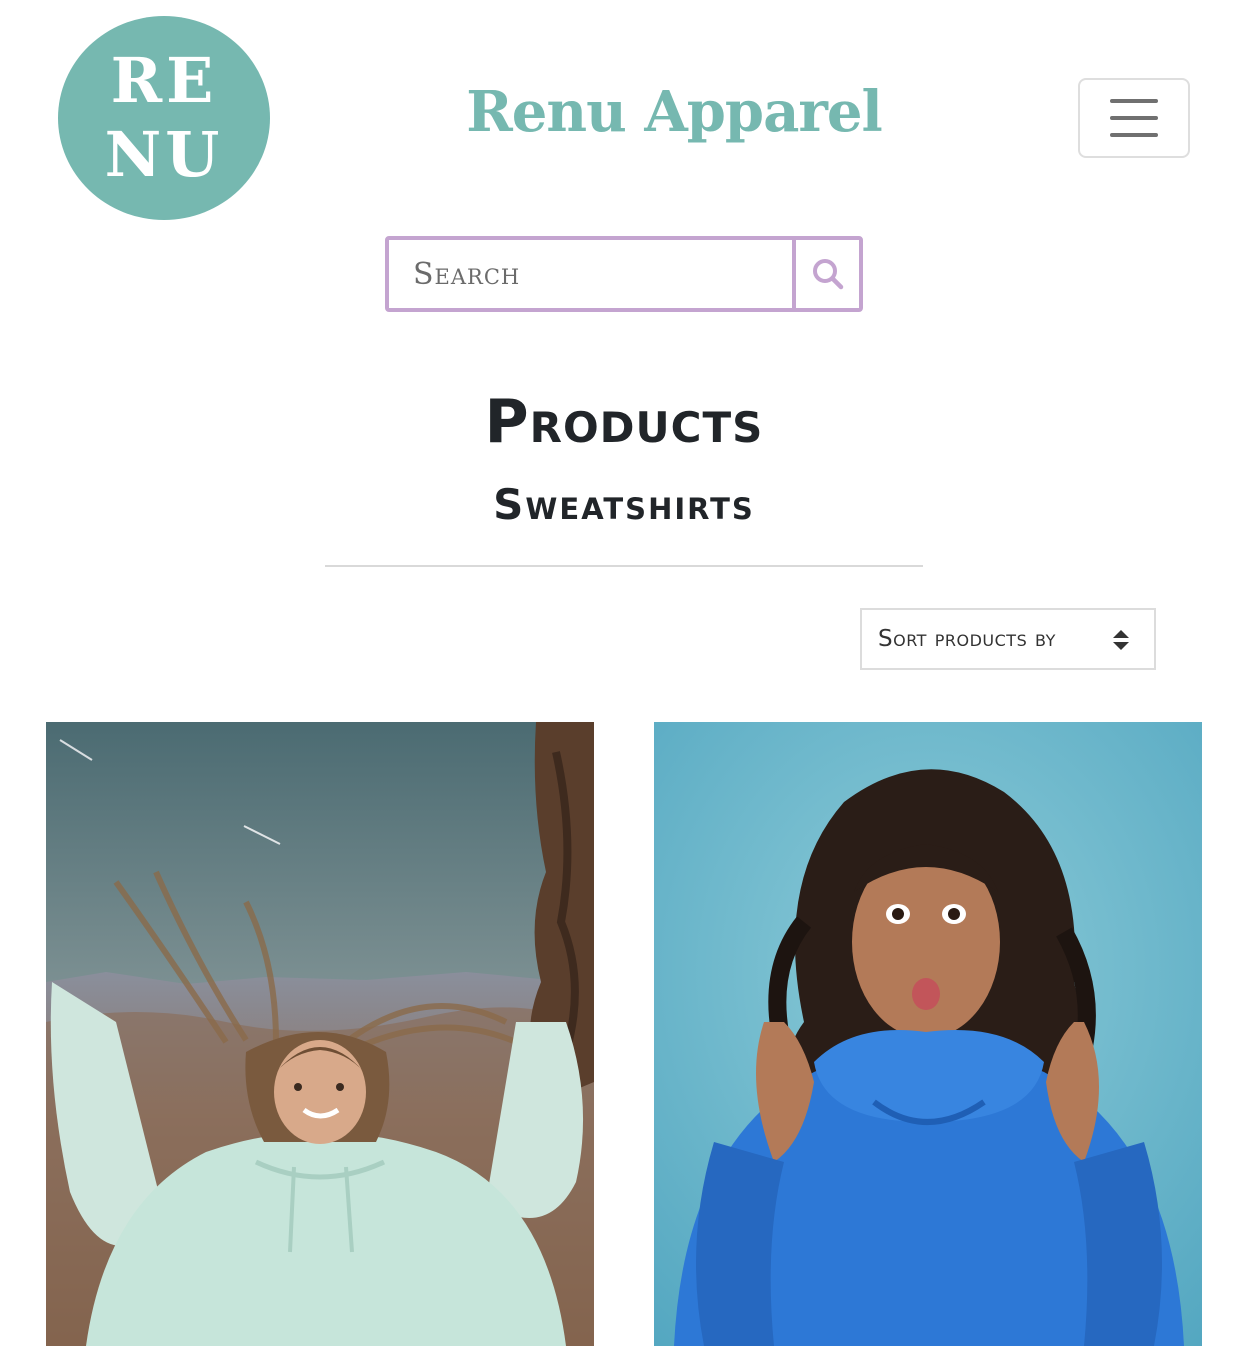 This screenshot has height=1346, width=1248. I want to click on sort-arrows-icon, so click(1121, 640).